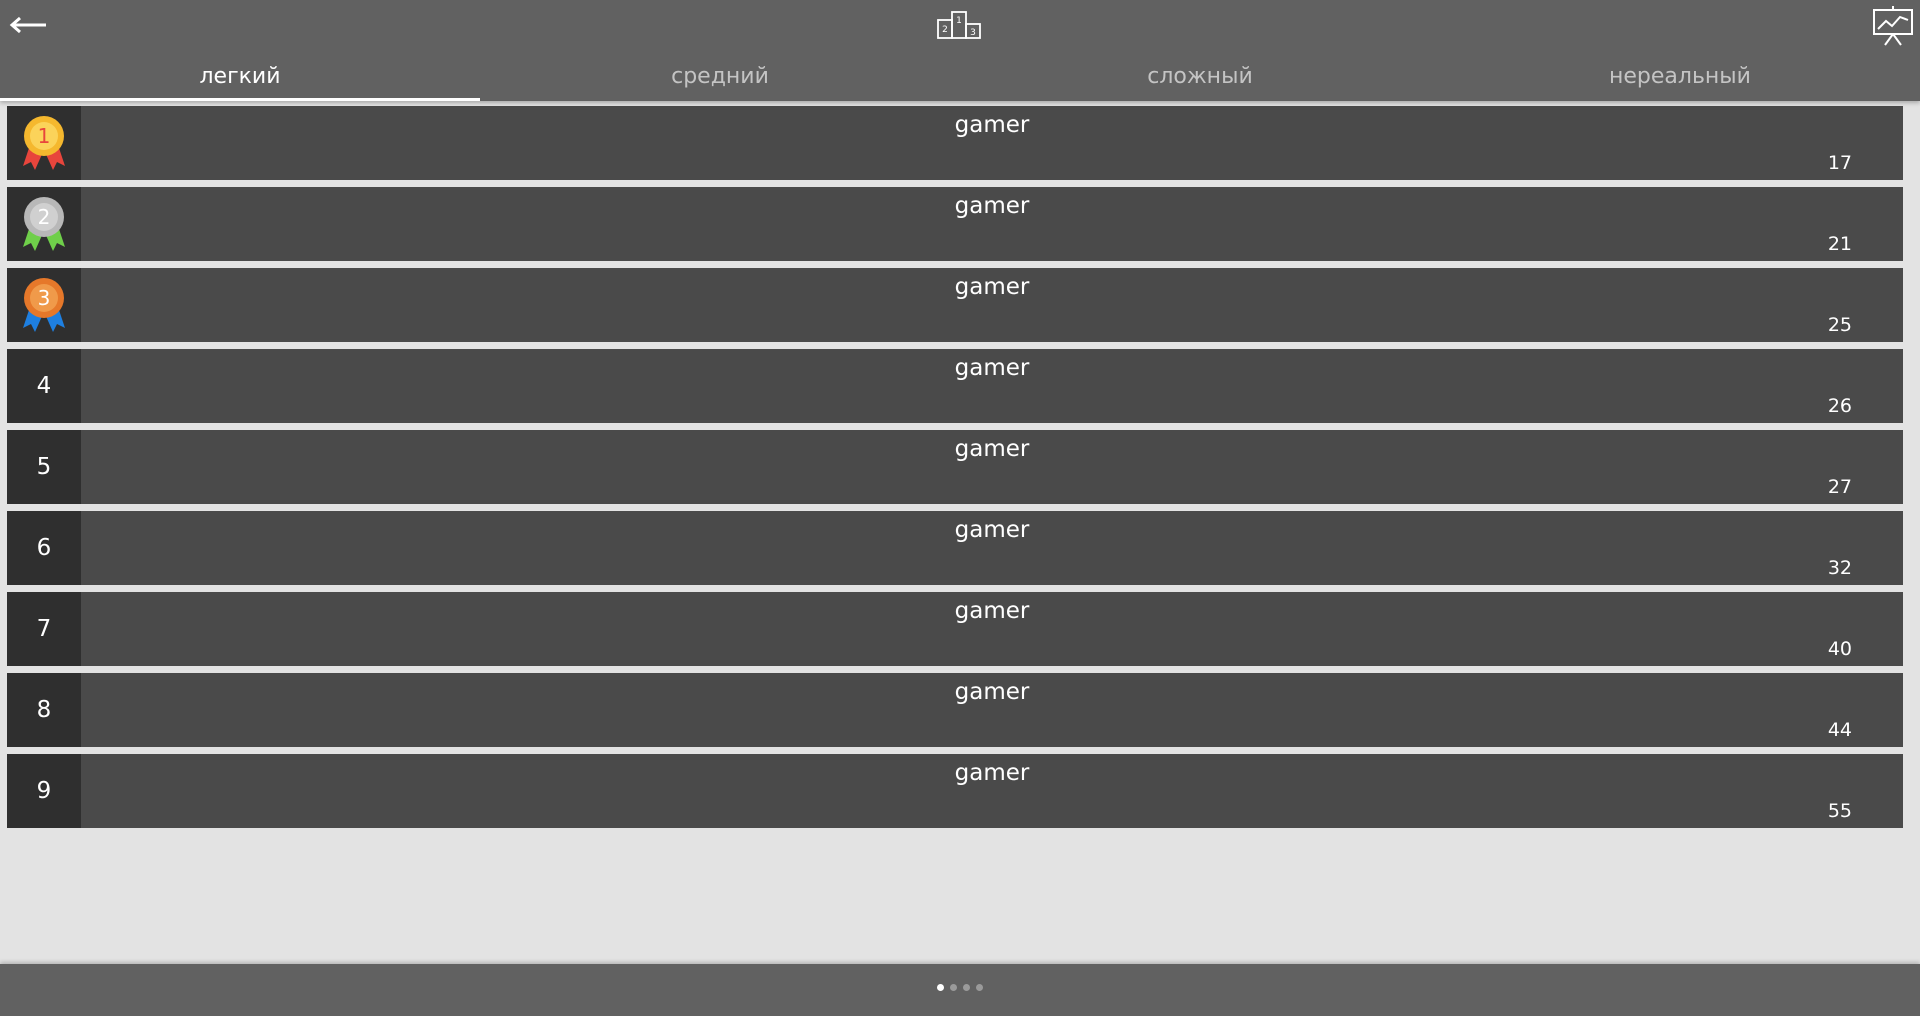  I want to click on leaderboard-row: 4 gamer 26, so click(955, 386).